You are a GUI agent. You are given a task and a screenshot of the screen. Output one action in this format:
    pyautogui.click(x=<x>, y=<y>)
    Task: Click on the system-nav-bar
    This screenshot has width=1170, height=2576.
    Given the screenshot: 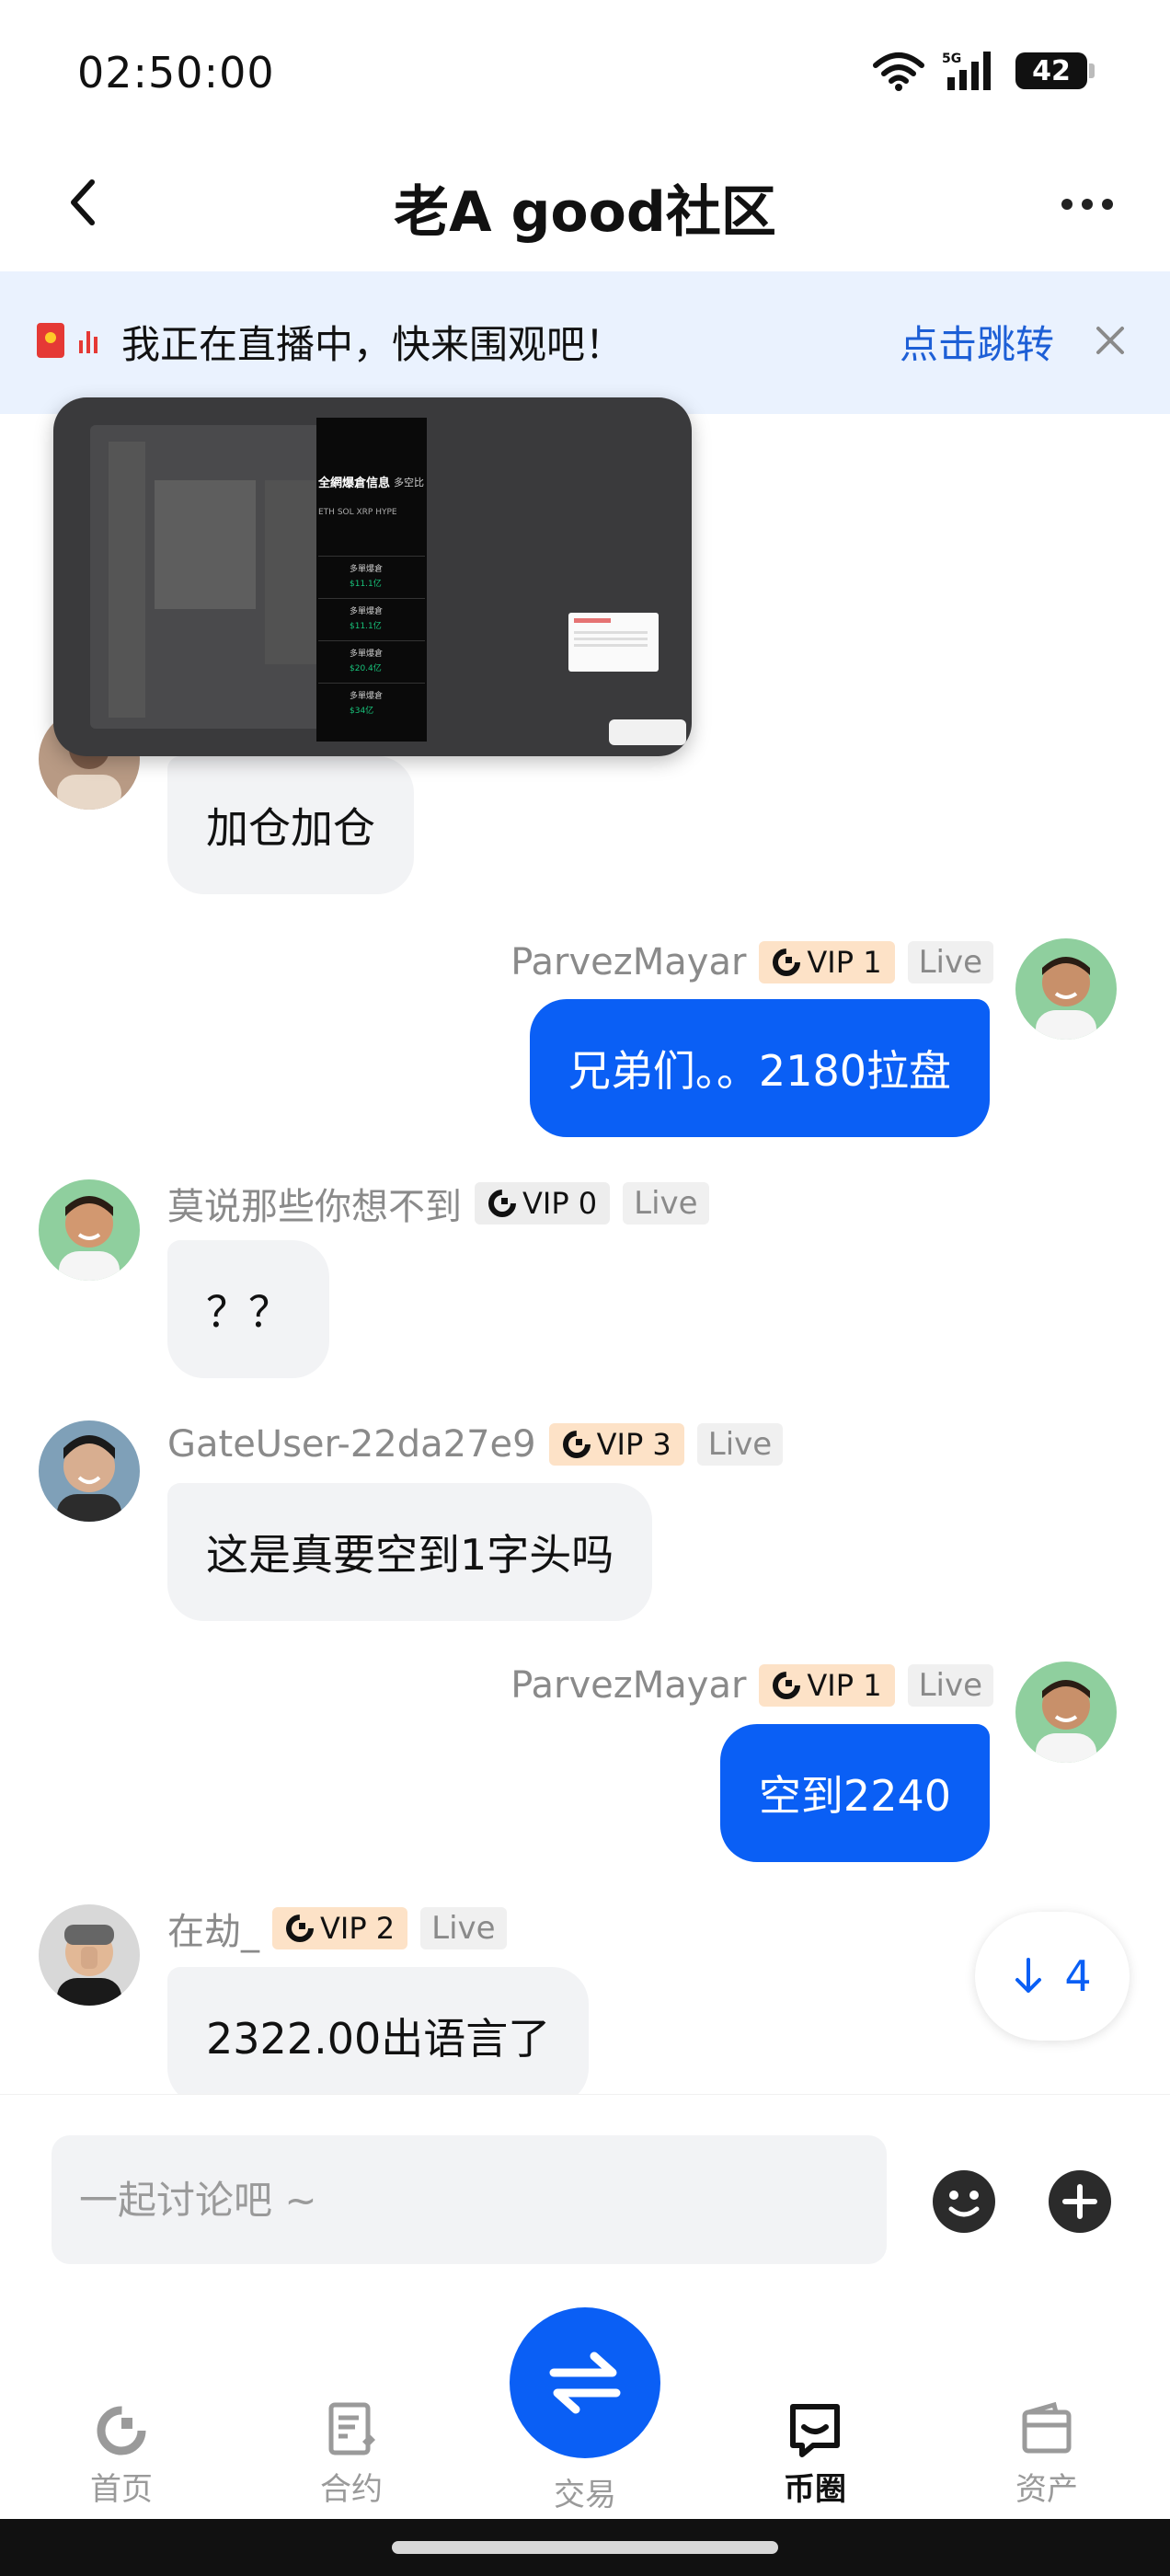 What is the action you would take?
    pyautogui.click(x=585, y=2547)
    